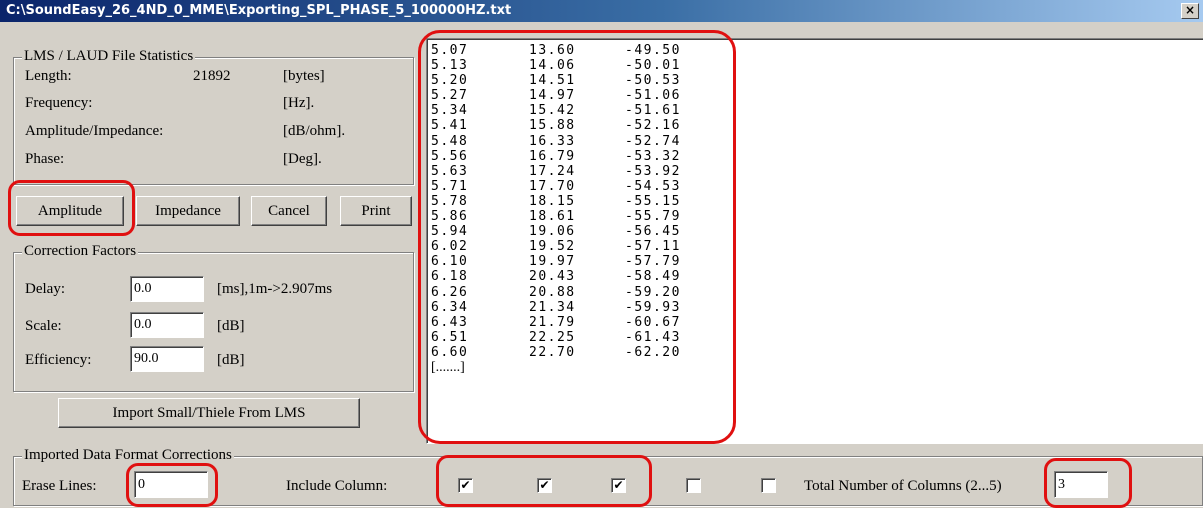 The height and width of the screenshot is (508, 1203). Describe the element at coordinates (299, 103) in the screenshot. I see `frequency-unit: [Hz].` at that location.